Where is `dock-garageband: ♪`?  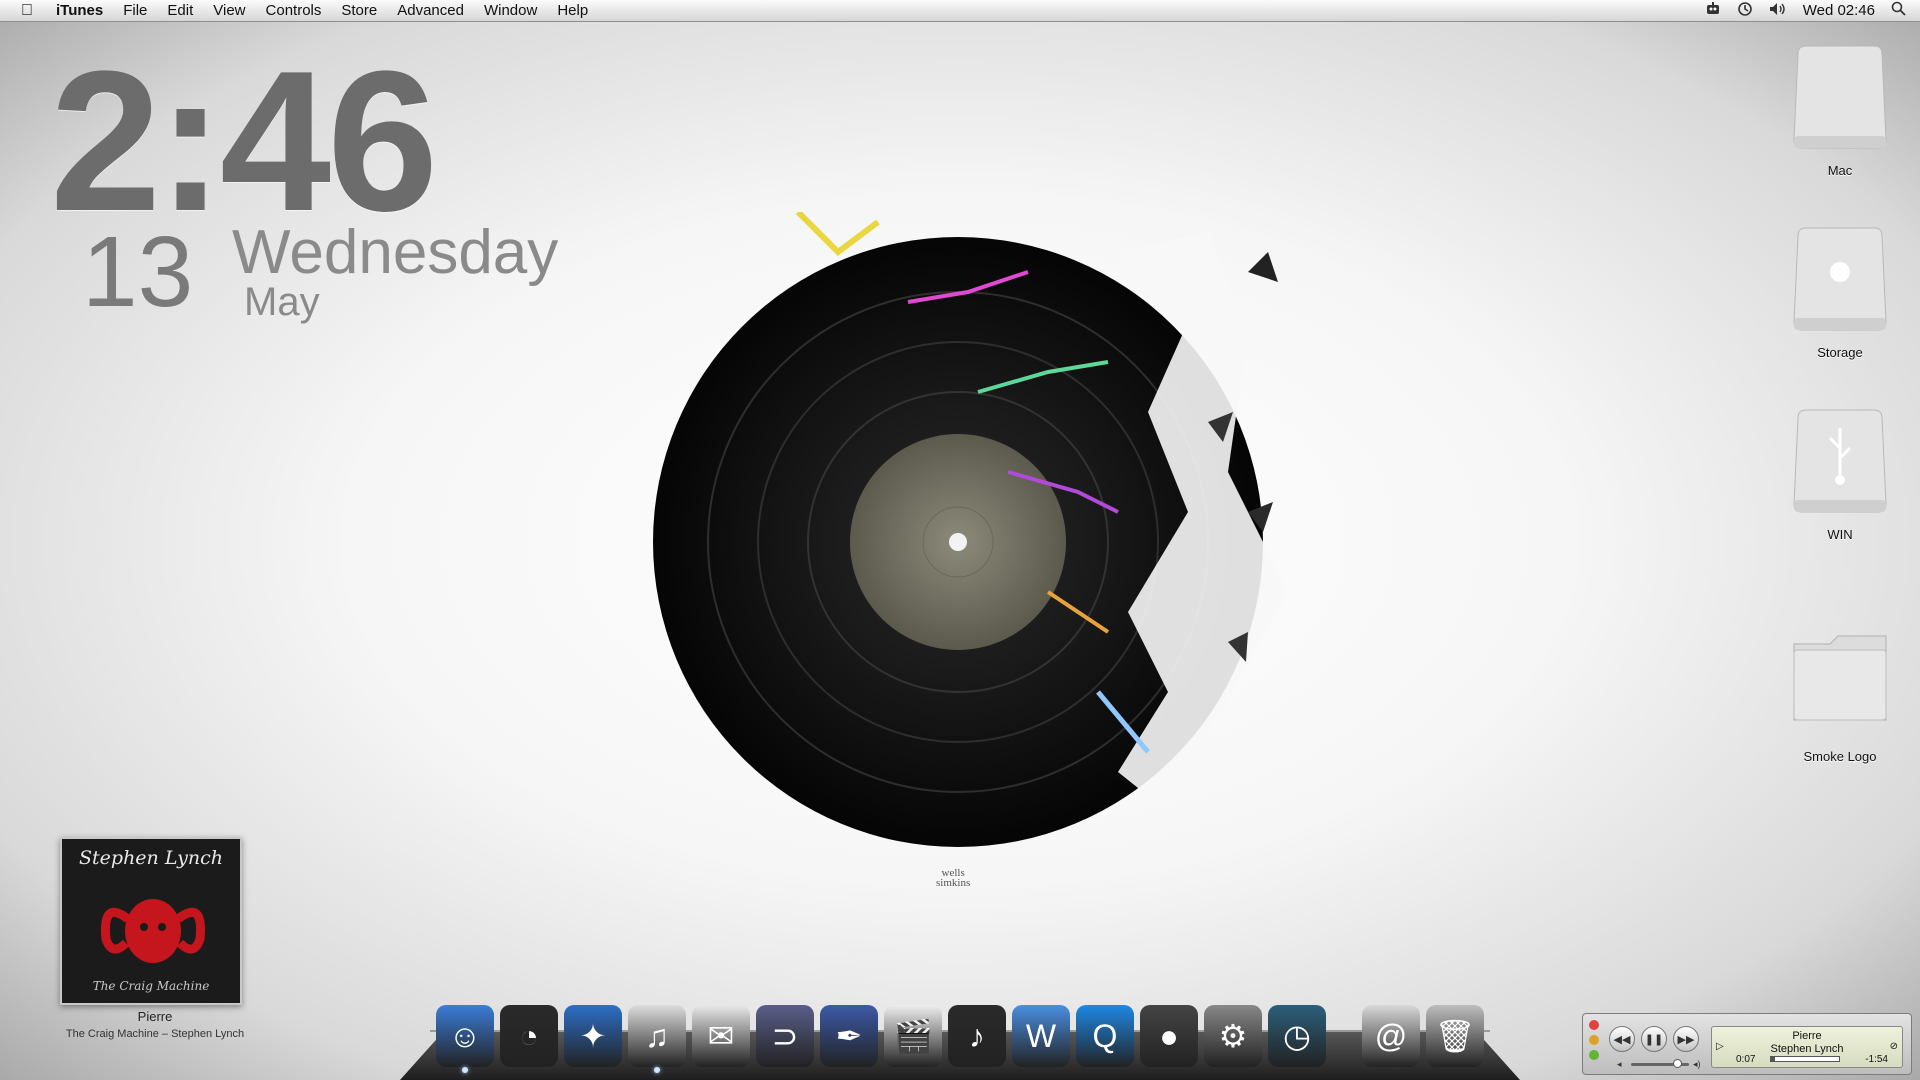 dock-garageband: ♪ is located at coordinates (977, 1036).